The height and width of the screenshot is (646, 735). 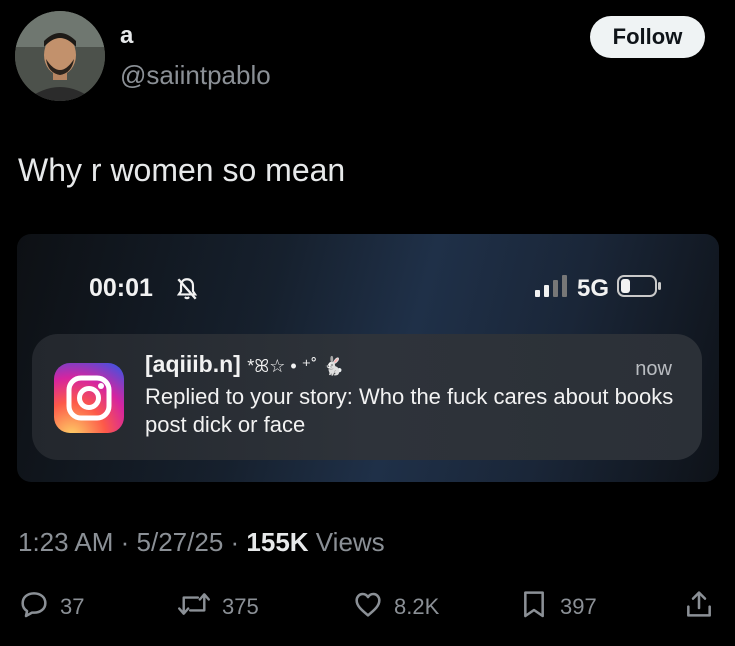 What do you see at coordinates (217, 607) in the screenshot?
I see `repost-button: 375` at bounding box center [217, 607].